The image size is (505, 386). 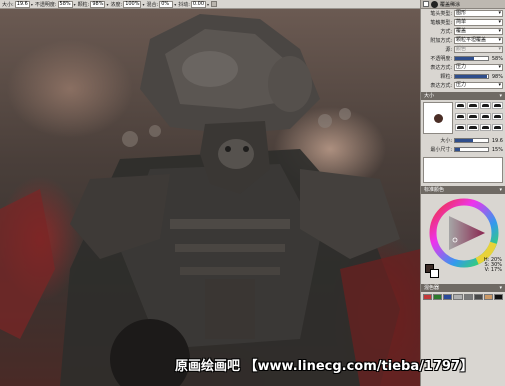 I want to click on toolbar-field-1: 不透明度: 58% ▾, so click(x=55, y=4).